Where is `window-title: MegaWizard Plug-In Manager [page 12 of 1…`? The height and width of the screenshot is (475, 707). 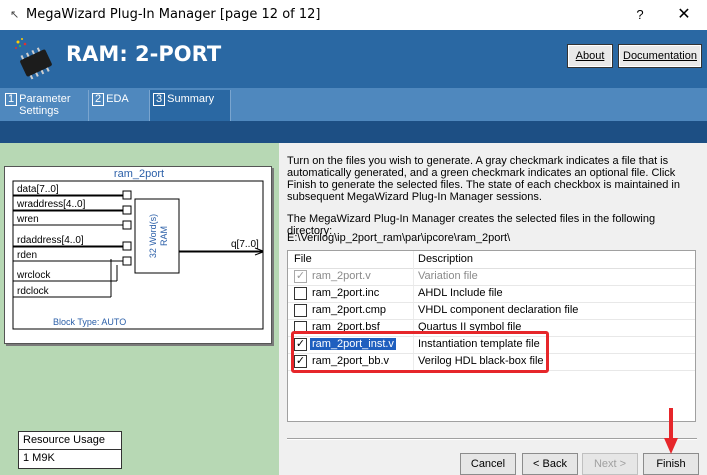
window-title: MegaWizard Plug-In Manager [page 12 of 1… is located at coordinates (173, 14).